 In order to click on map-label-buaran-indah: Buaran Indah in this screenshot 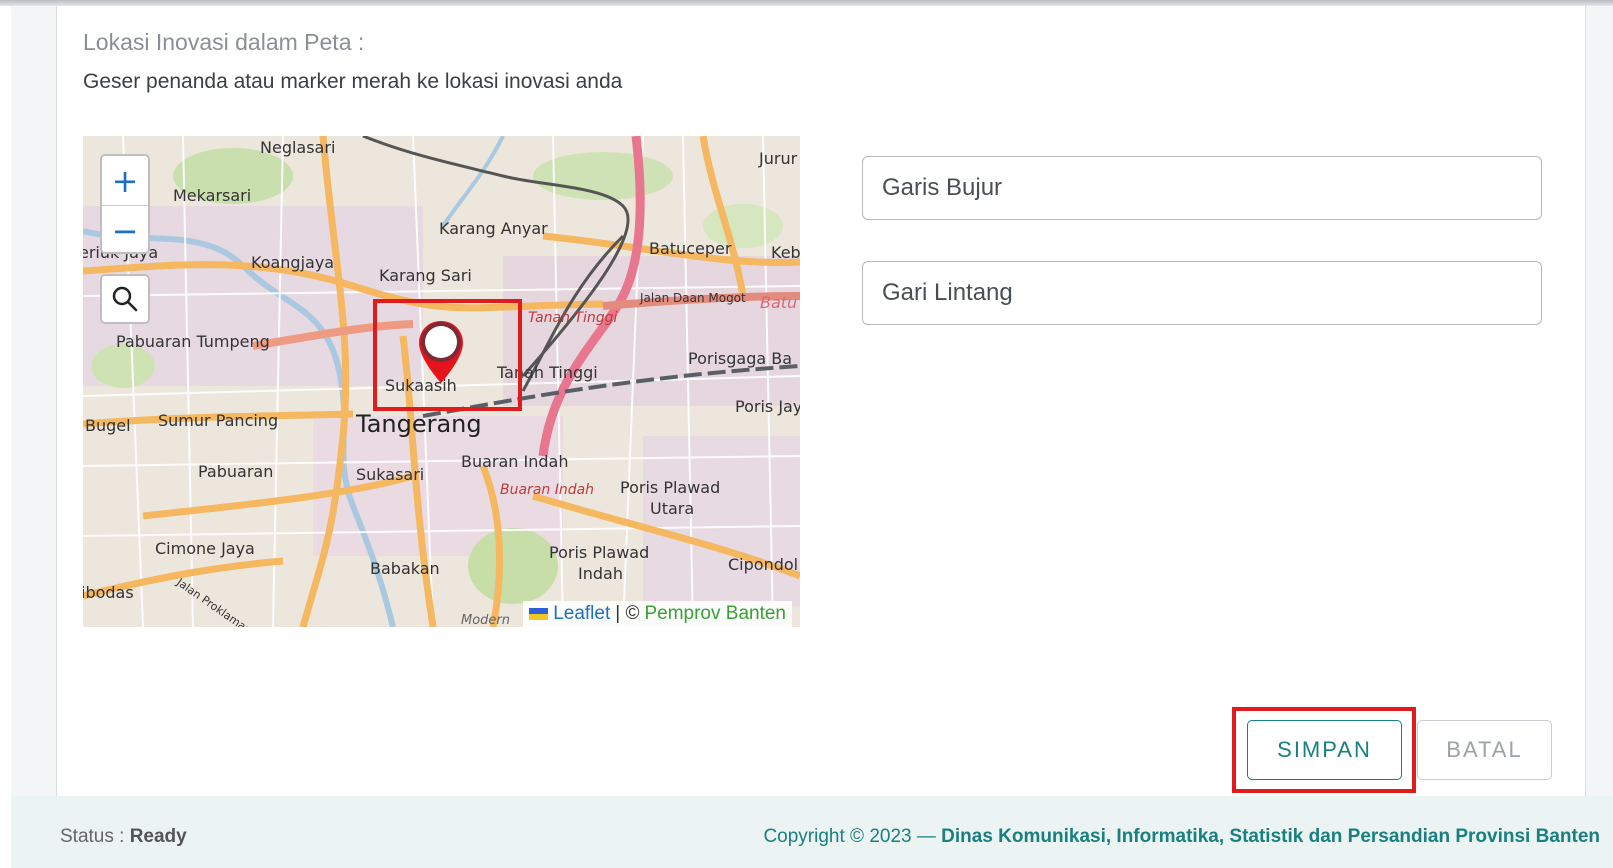, I will do `click(515, 461)`.